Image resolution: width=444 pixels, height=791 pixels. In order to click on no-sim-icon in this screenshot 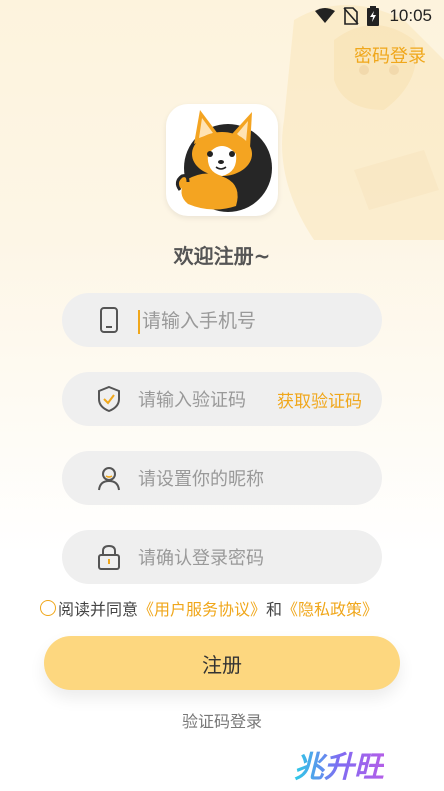, I will do `click(351, 16)`.